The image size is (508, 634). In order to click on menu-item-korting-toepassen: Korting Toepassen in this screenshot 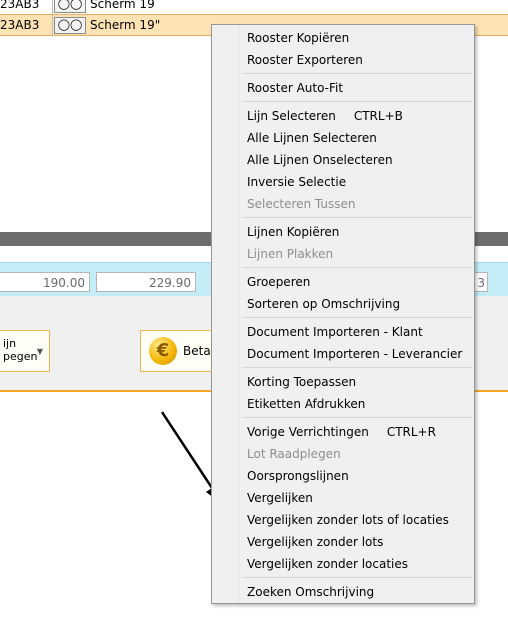, I will do `click(343, 382)`.